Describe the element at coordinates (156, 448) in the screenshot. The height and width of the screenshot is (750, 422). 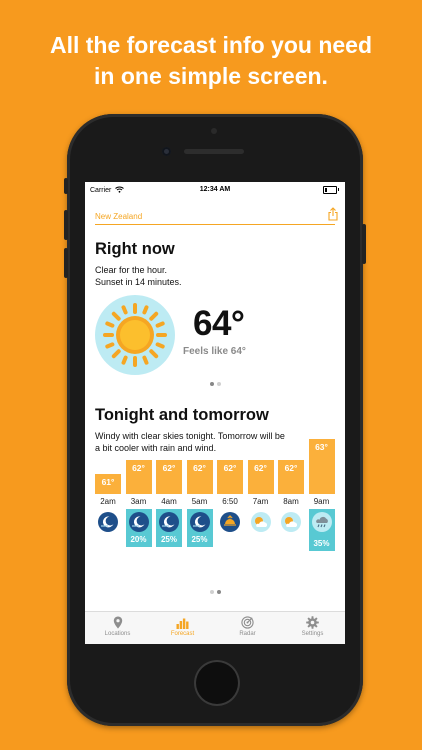
I see `tonight-summary-line2: a bit cooler with rain and wind.` at that location.